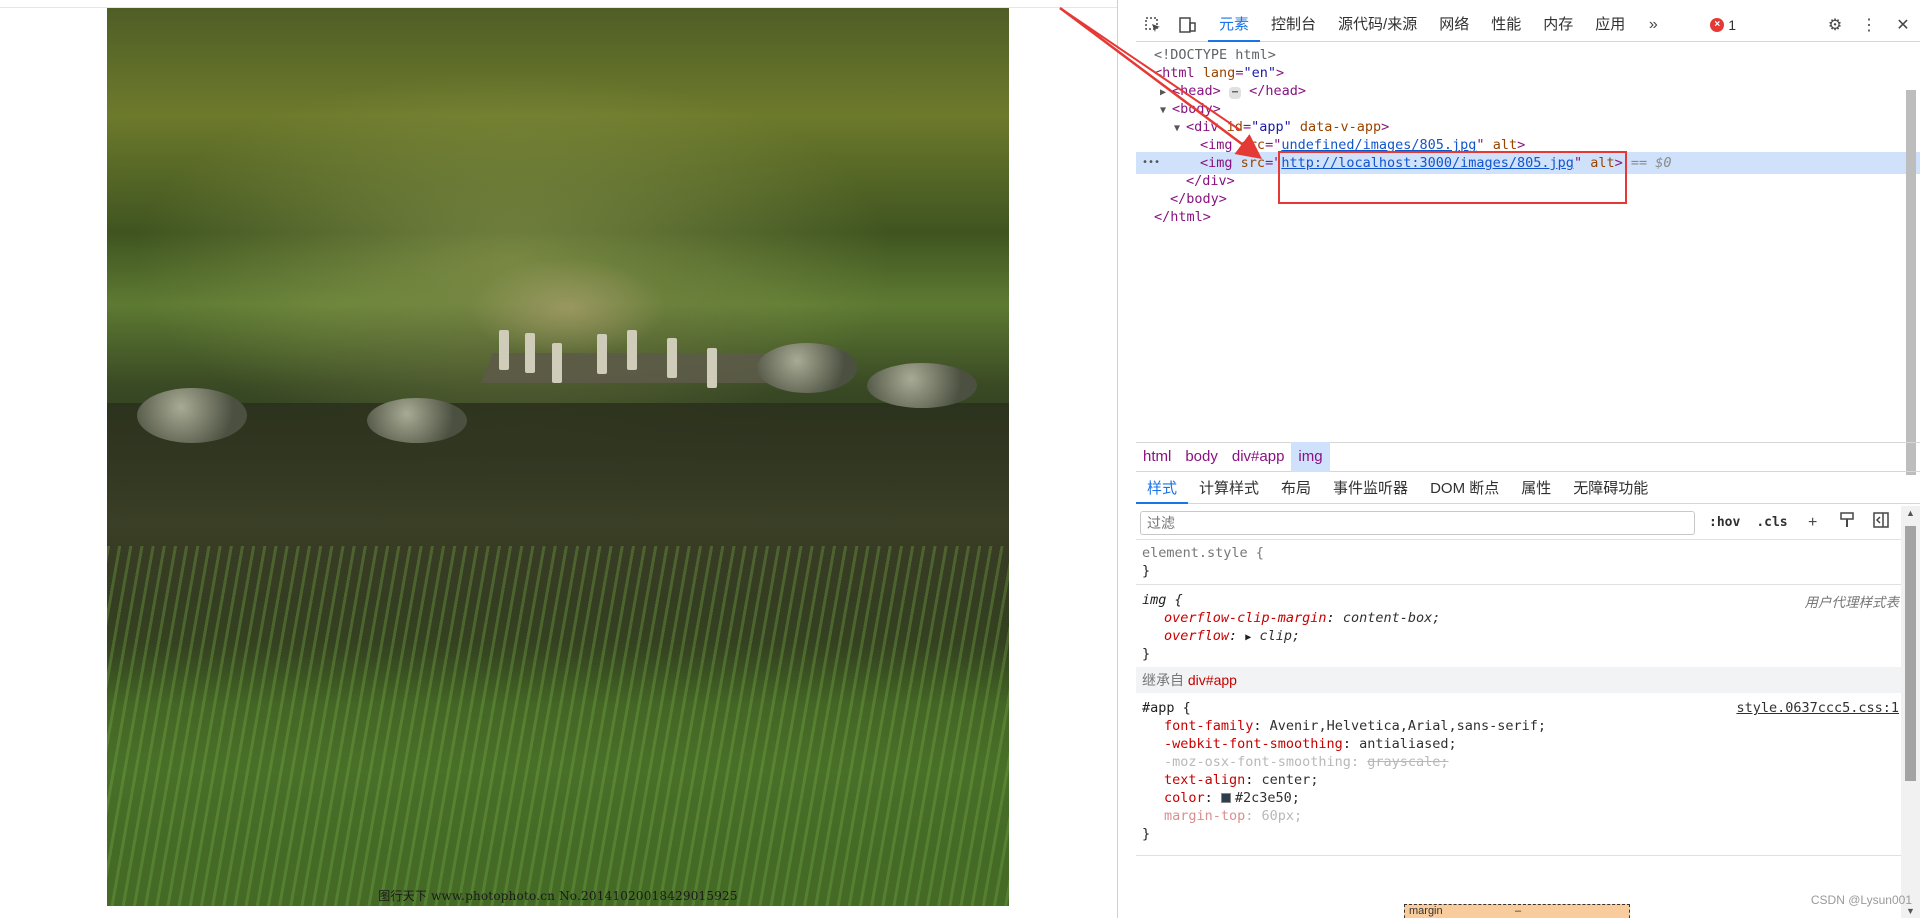 The width and height of the screenshot is (1920, 918). I want to click on scrollbar-thumb, so click(1910, 653).